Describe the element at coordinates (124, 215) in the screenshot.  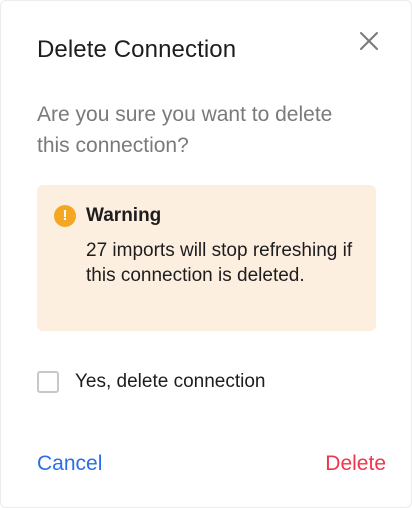
I see `warning-title: Warning` at that location.